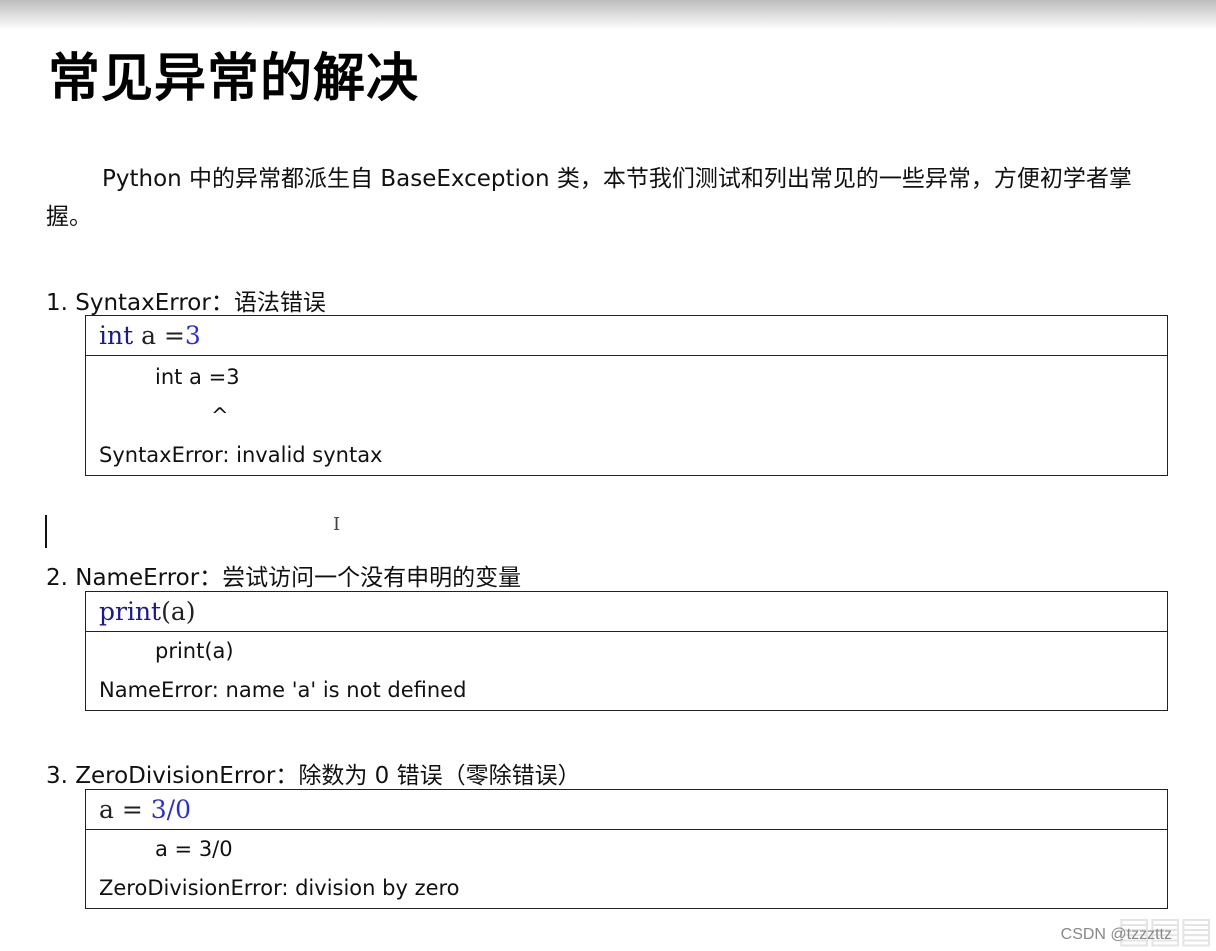 This screenshot has height=951, width=1216. What do you see at coordinates (283, 690) in the screenshot?
I see `output-error-line: NameError: name 'a' is not defined` at bounding box center [283, 690].